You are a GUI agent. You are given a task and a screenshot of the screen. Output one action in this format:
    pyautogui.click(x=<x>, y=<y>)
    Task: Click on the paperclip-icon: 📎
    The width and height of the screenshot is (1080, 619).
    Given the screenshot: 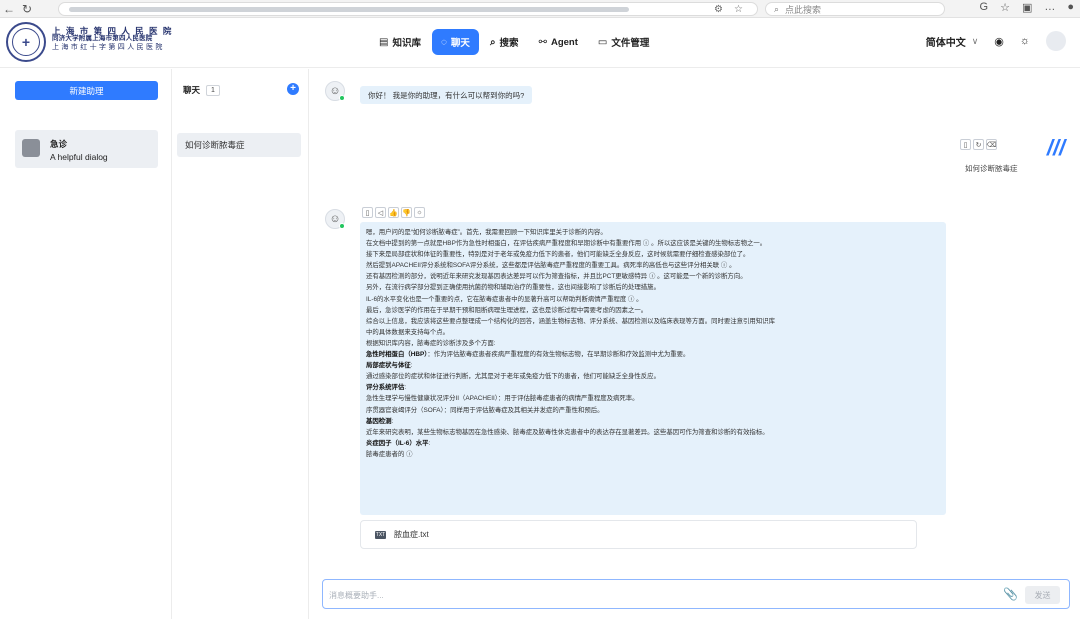 What is the action you would take?
    pyautogui.click(x=1010, y=594)
    